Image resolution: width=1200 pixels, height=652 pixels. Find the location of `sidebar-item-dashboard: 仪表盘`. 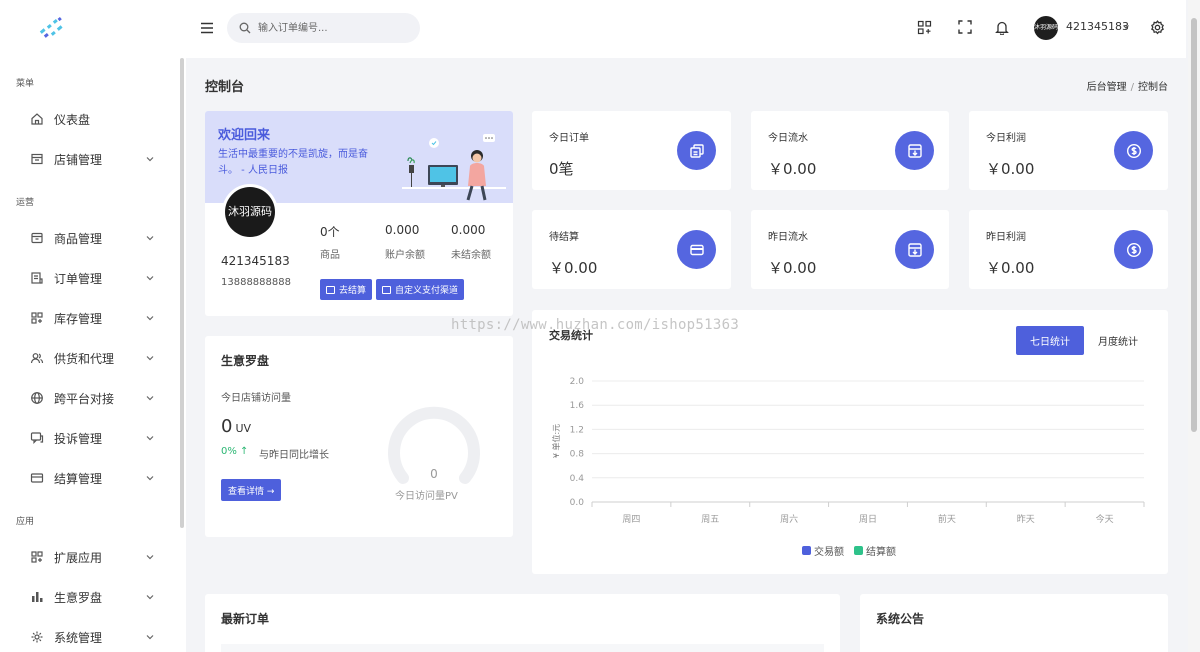

sidebar-item-dashboard: 仪表盘 is located at coordinates (90, 119).